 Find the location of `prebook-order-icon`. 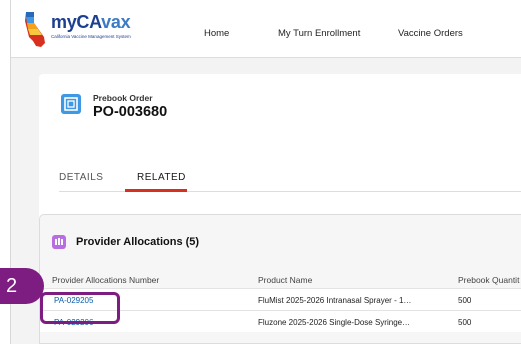

prebook-order-icon is located at coordinates (71, 104).